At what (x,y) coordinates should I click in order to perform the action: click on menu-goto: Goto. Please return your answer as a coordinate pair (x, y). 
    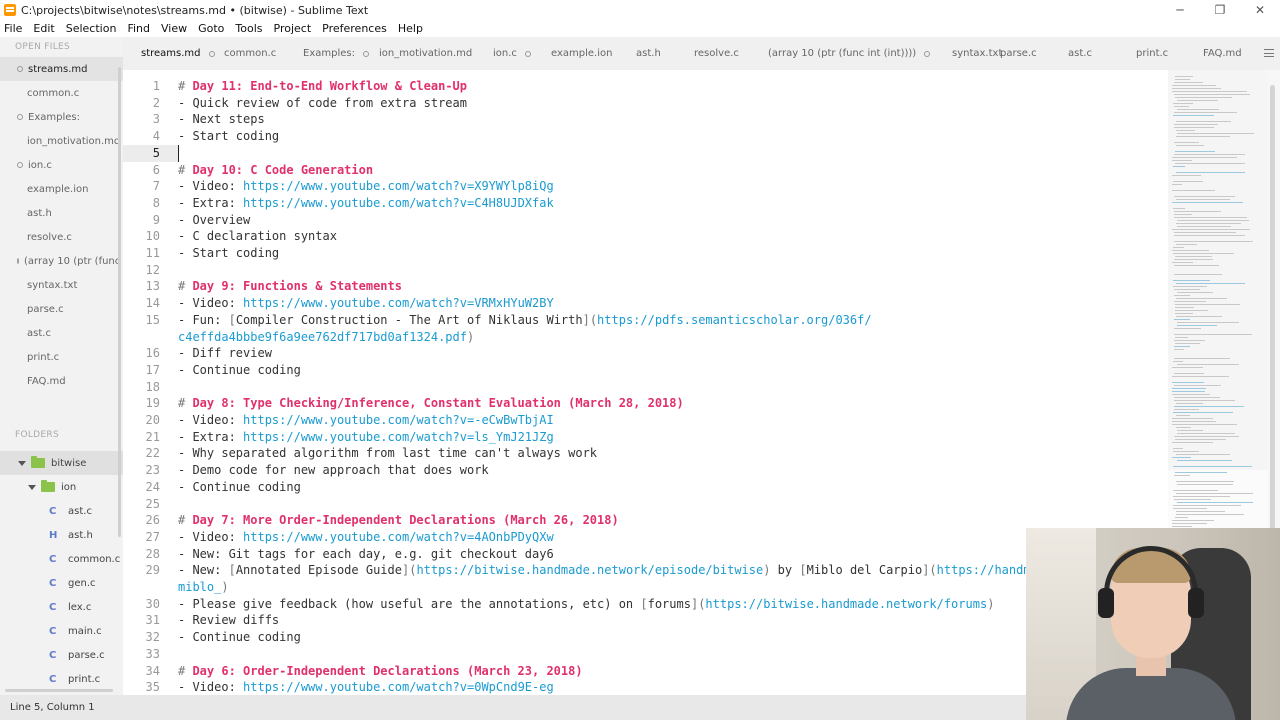
    Looking at the image, I should click on (211, 28).